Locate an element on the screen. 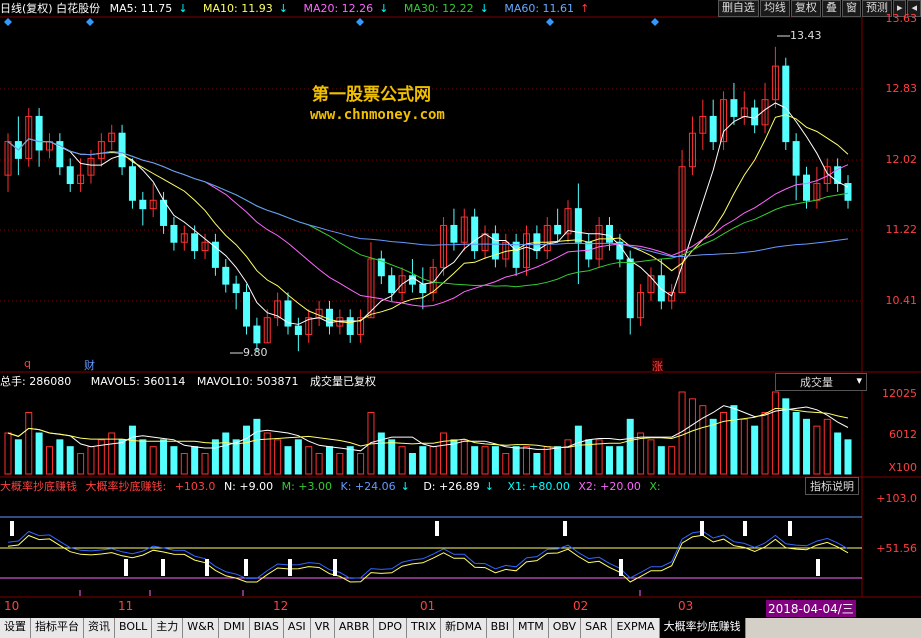 The image size is (921, 638). volume-dropdown: 成交量 ▾ is located at coordinates (821, 382).